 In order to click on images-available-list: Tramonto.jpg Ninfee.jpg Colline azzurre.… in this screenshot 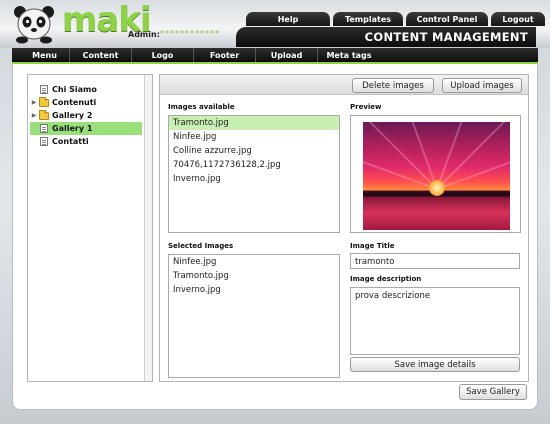, I will do `click(254, 174)`.